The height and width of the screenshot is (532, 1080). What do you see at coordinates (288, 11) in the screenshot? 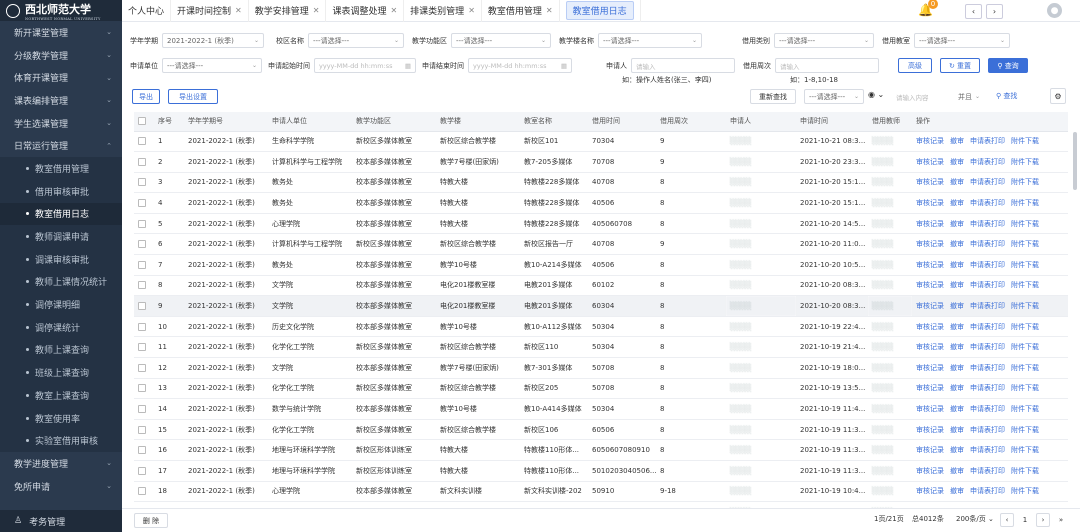
I see `tab-2: 教学安排管理 ✕` at bounding box center [288, 11].